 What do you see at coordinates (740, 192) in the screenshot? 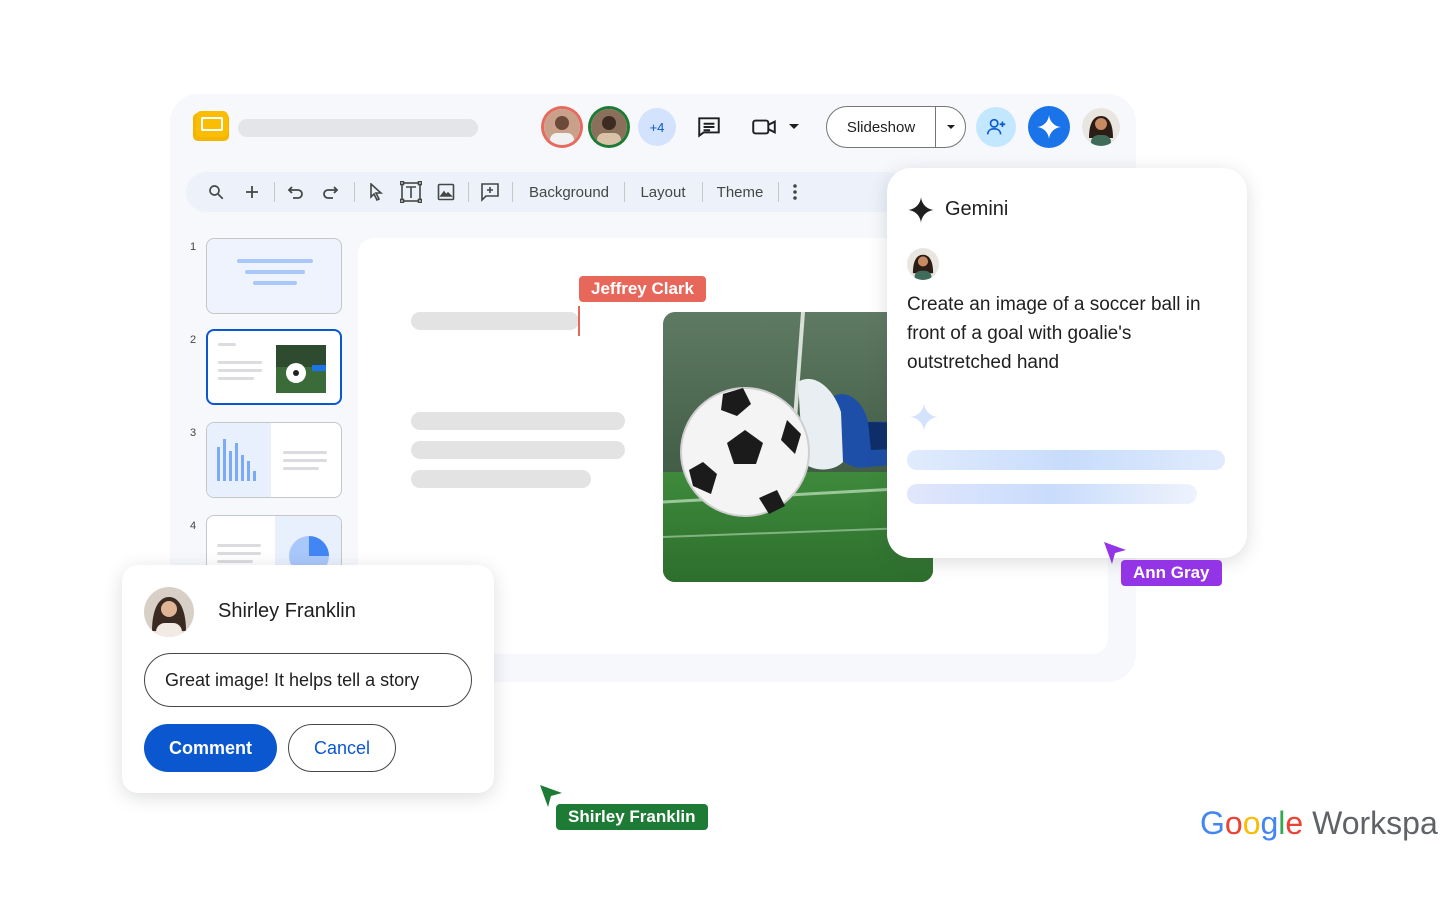
I see `theme-button: Theme` at bounding box center [740, 192].